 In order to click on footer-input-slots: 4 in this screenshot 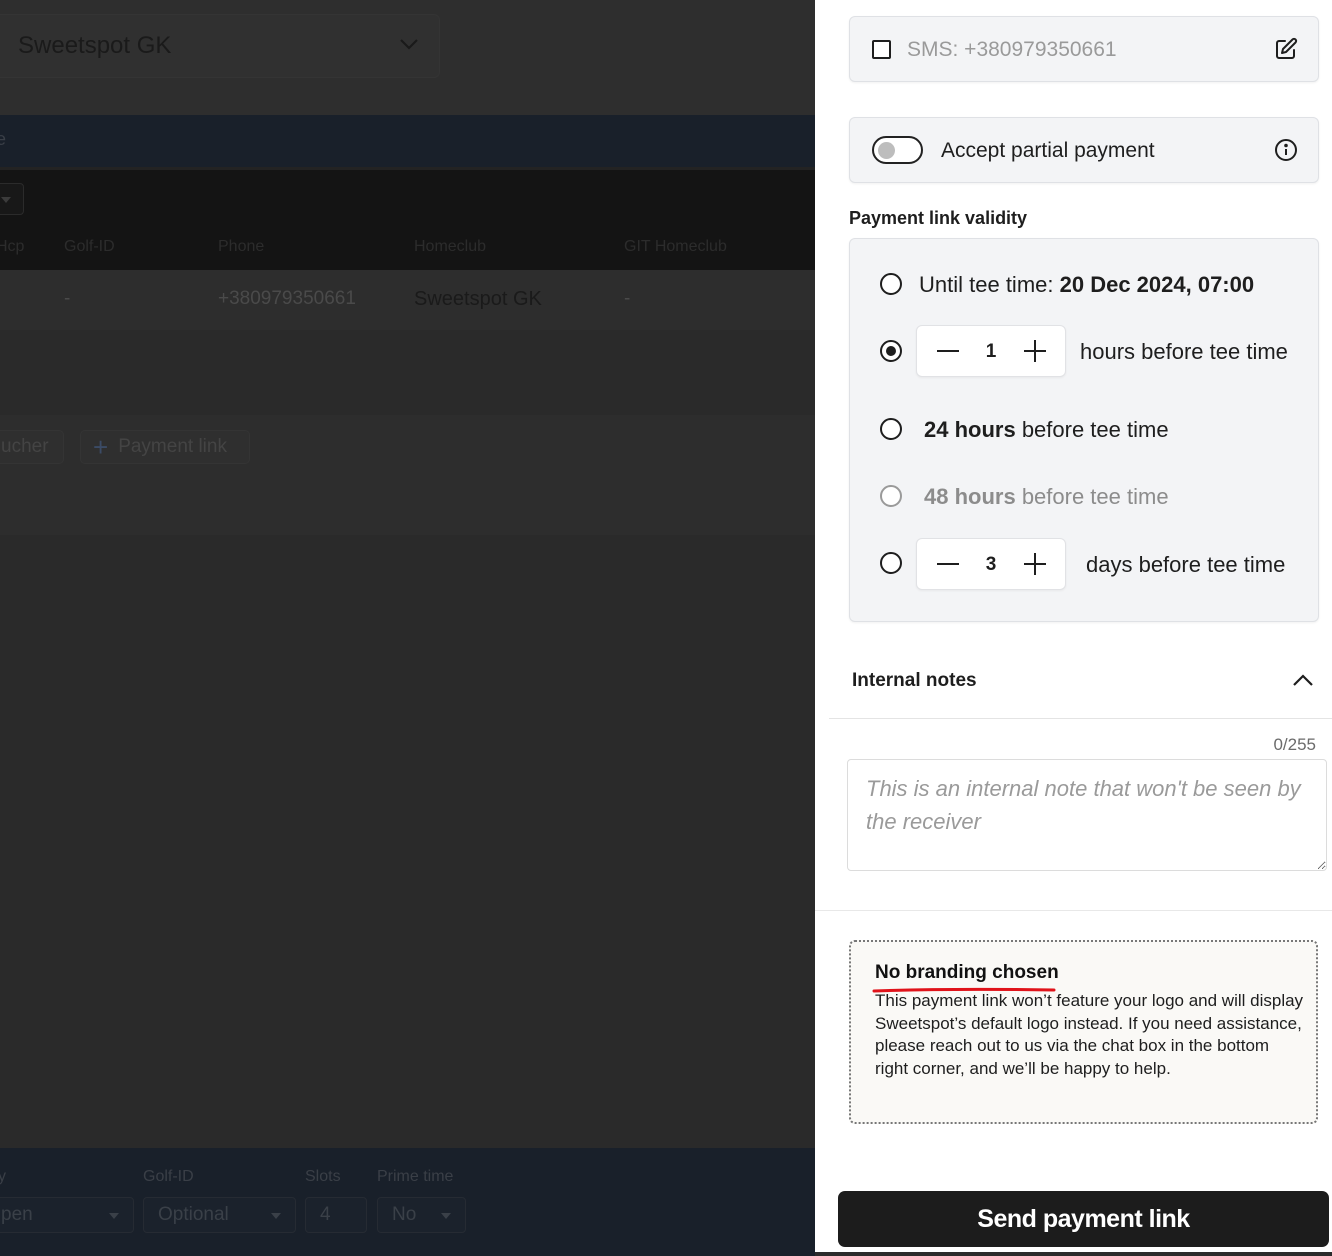, I will do `click(336, 1215)`.